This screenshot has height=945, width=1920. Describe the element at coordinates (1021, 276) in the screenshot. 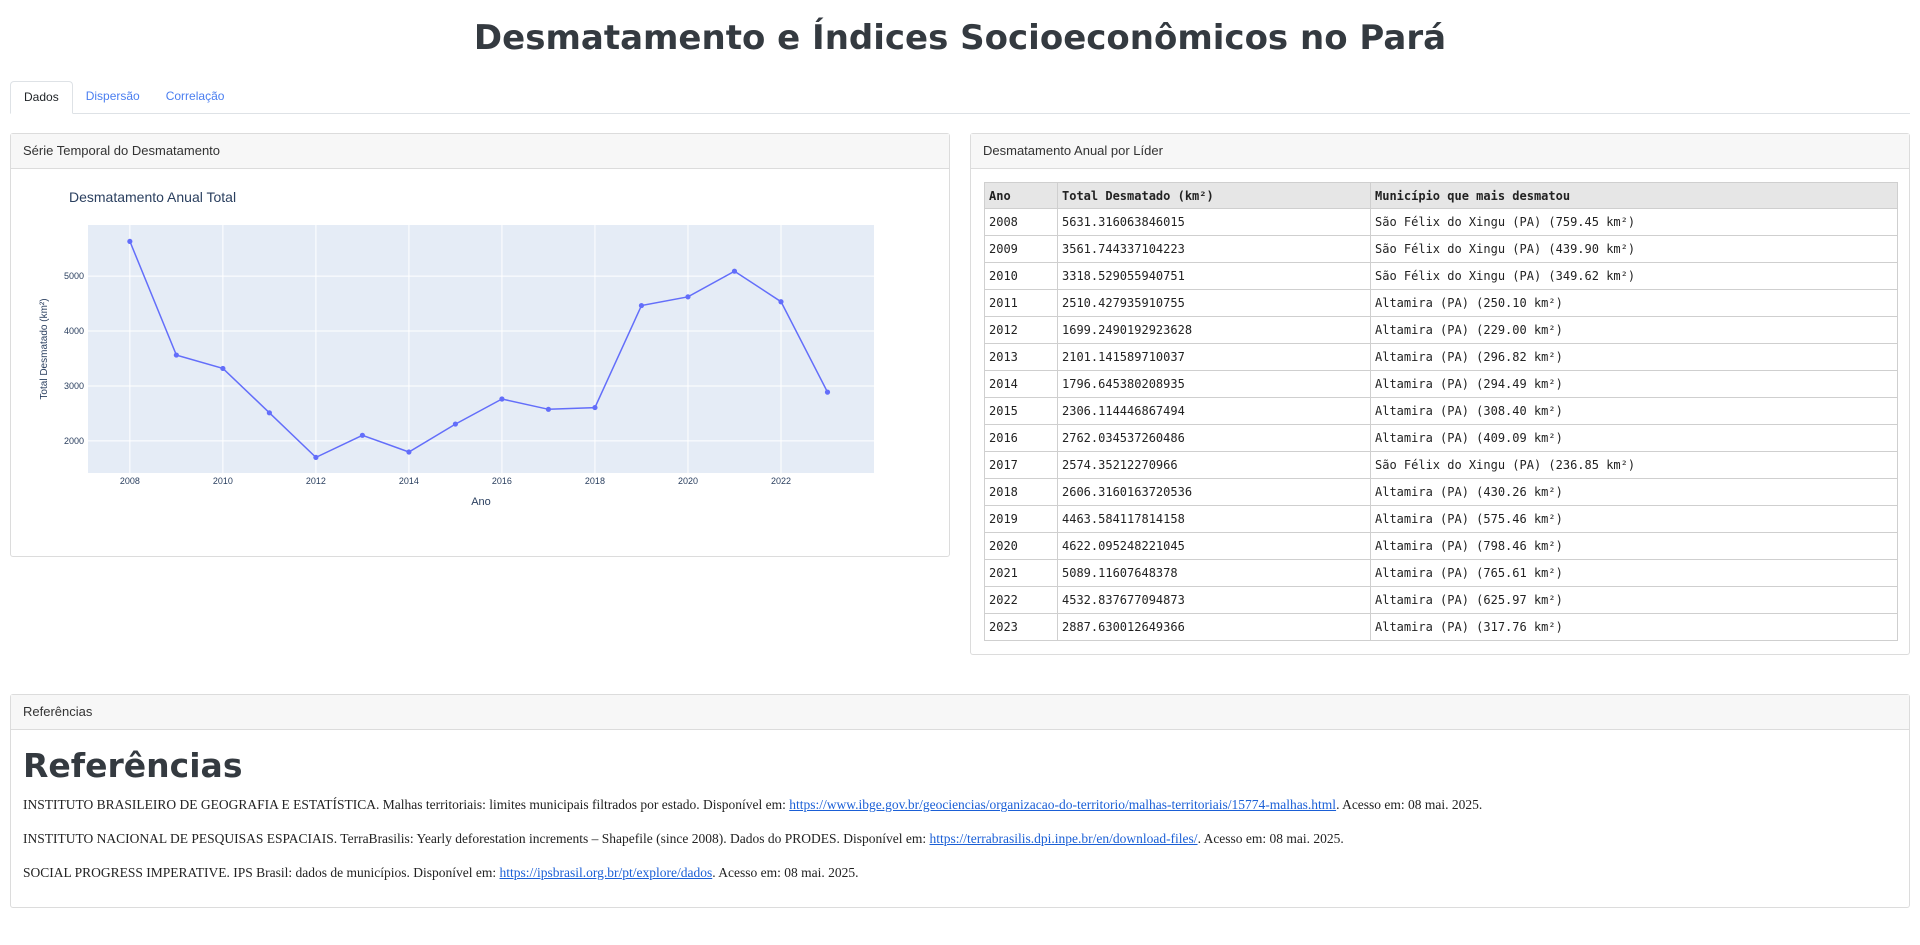

I see `cell-ano: 2010` at that location.